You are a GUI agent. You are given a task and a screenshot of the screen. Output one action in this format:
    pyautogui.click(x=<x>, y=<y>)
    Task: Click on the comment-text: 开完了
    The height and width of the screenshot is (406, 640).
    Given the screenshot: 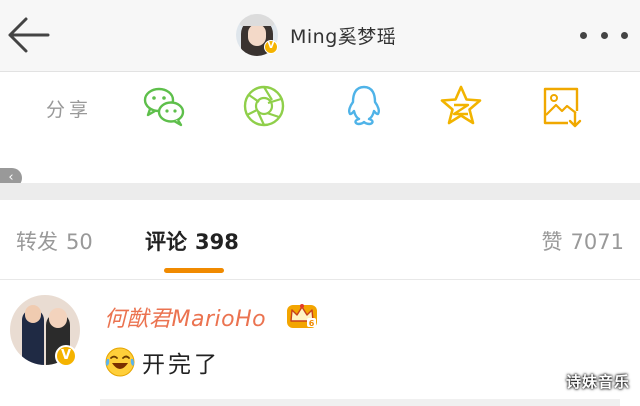 What is the action you would take?
    pyautogui.click(x=181, y=365)
    